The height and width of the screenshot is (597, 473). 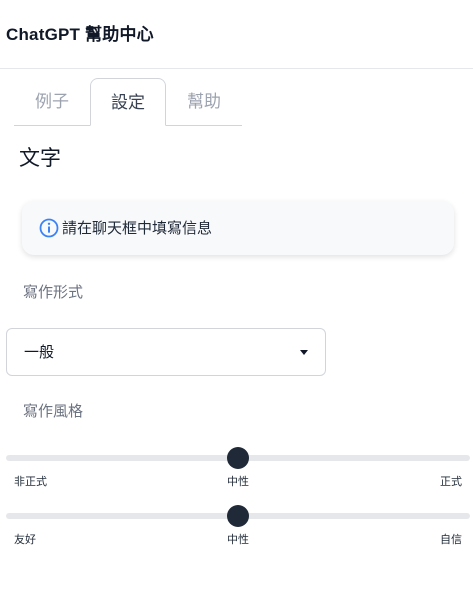 What do you see at coordinates (304, 352) in the screenshot?
I see `caret-down-icon` at bounding box center [304, 352].